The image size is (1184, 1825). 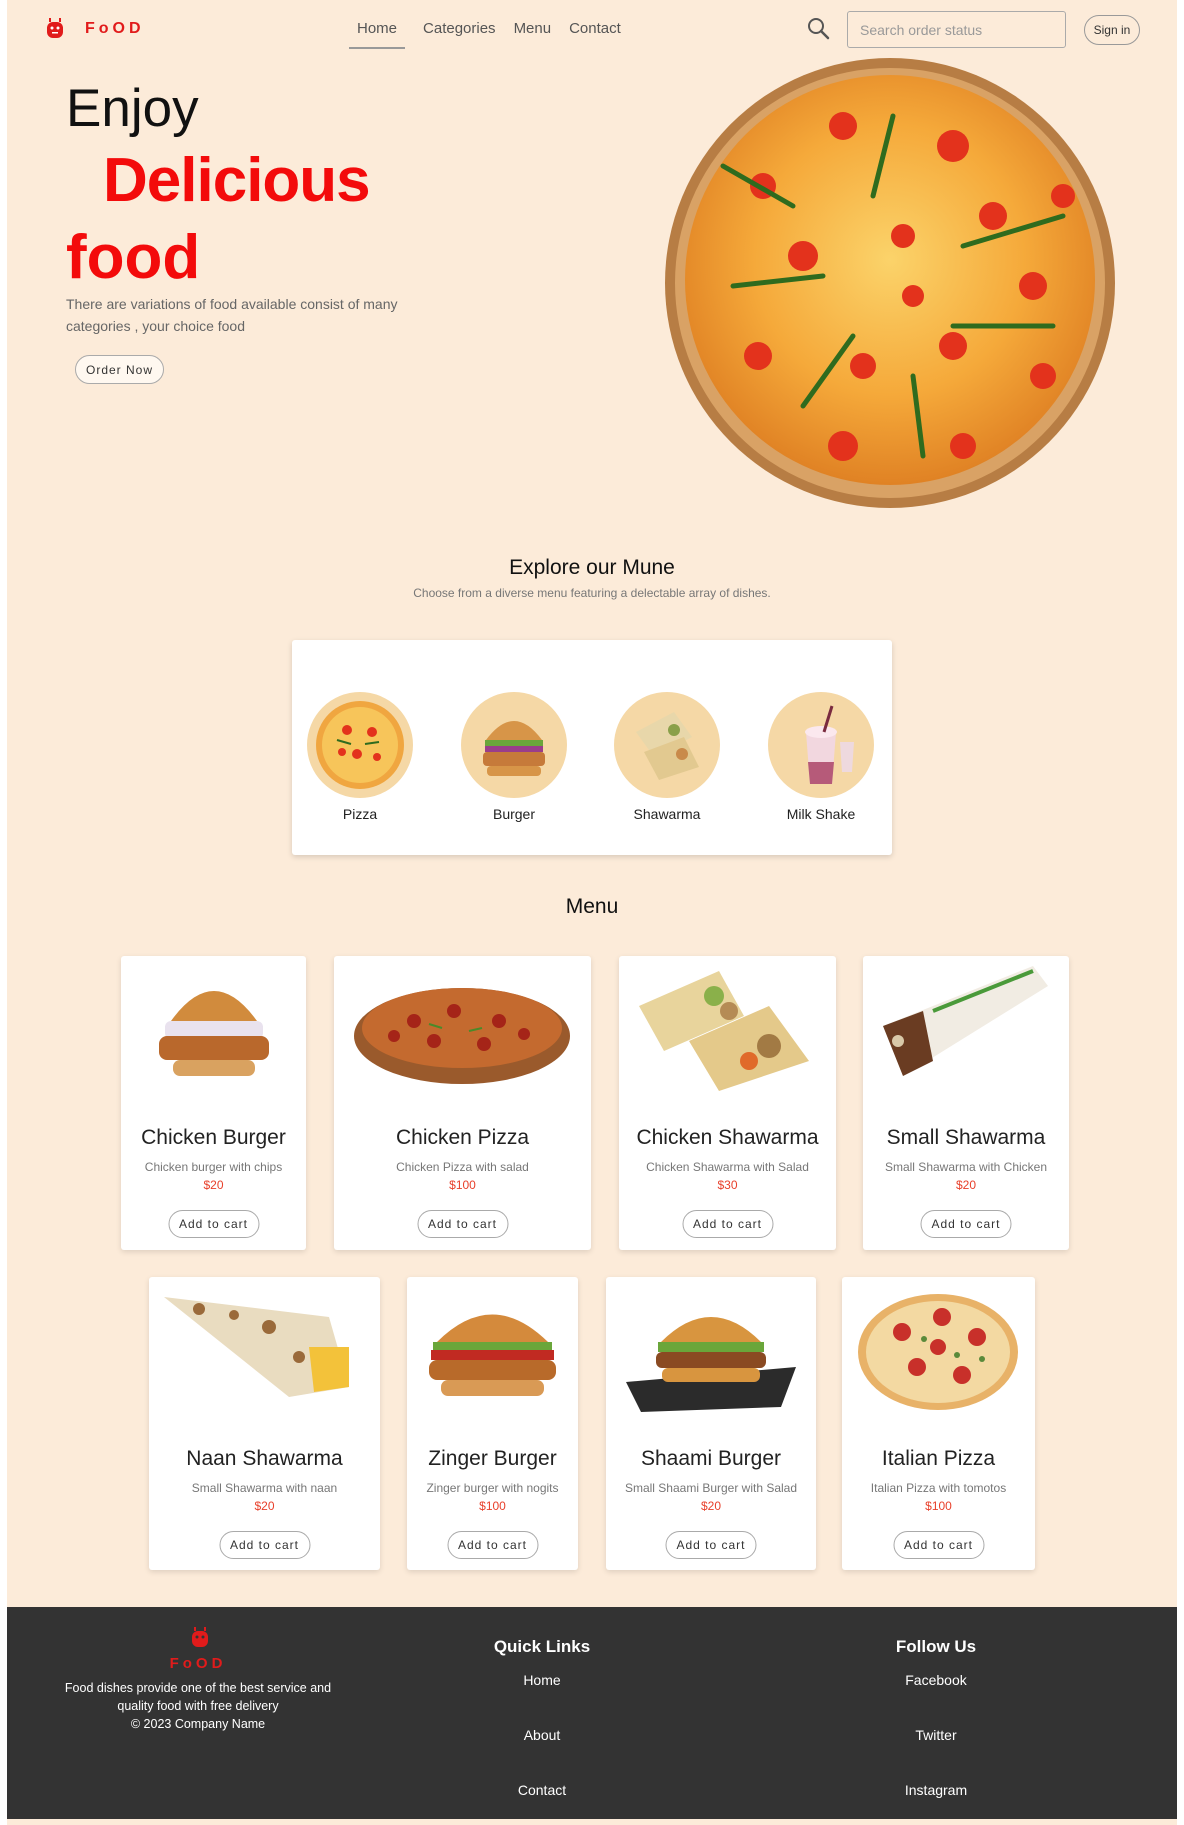 What do you see at coordinates (264, 1488) in the screenshot?
I see `menu-item-desc: Small Shawarma with naan` at bounding box center [264, 1488].